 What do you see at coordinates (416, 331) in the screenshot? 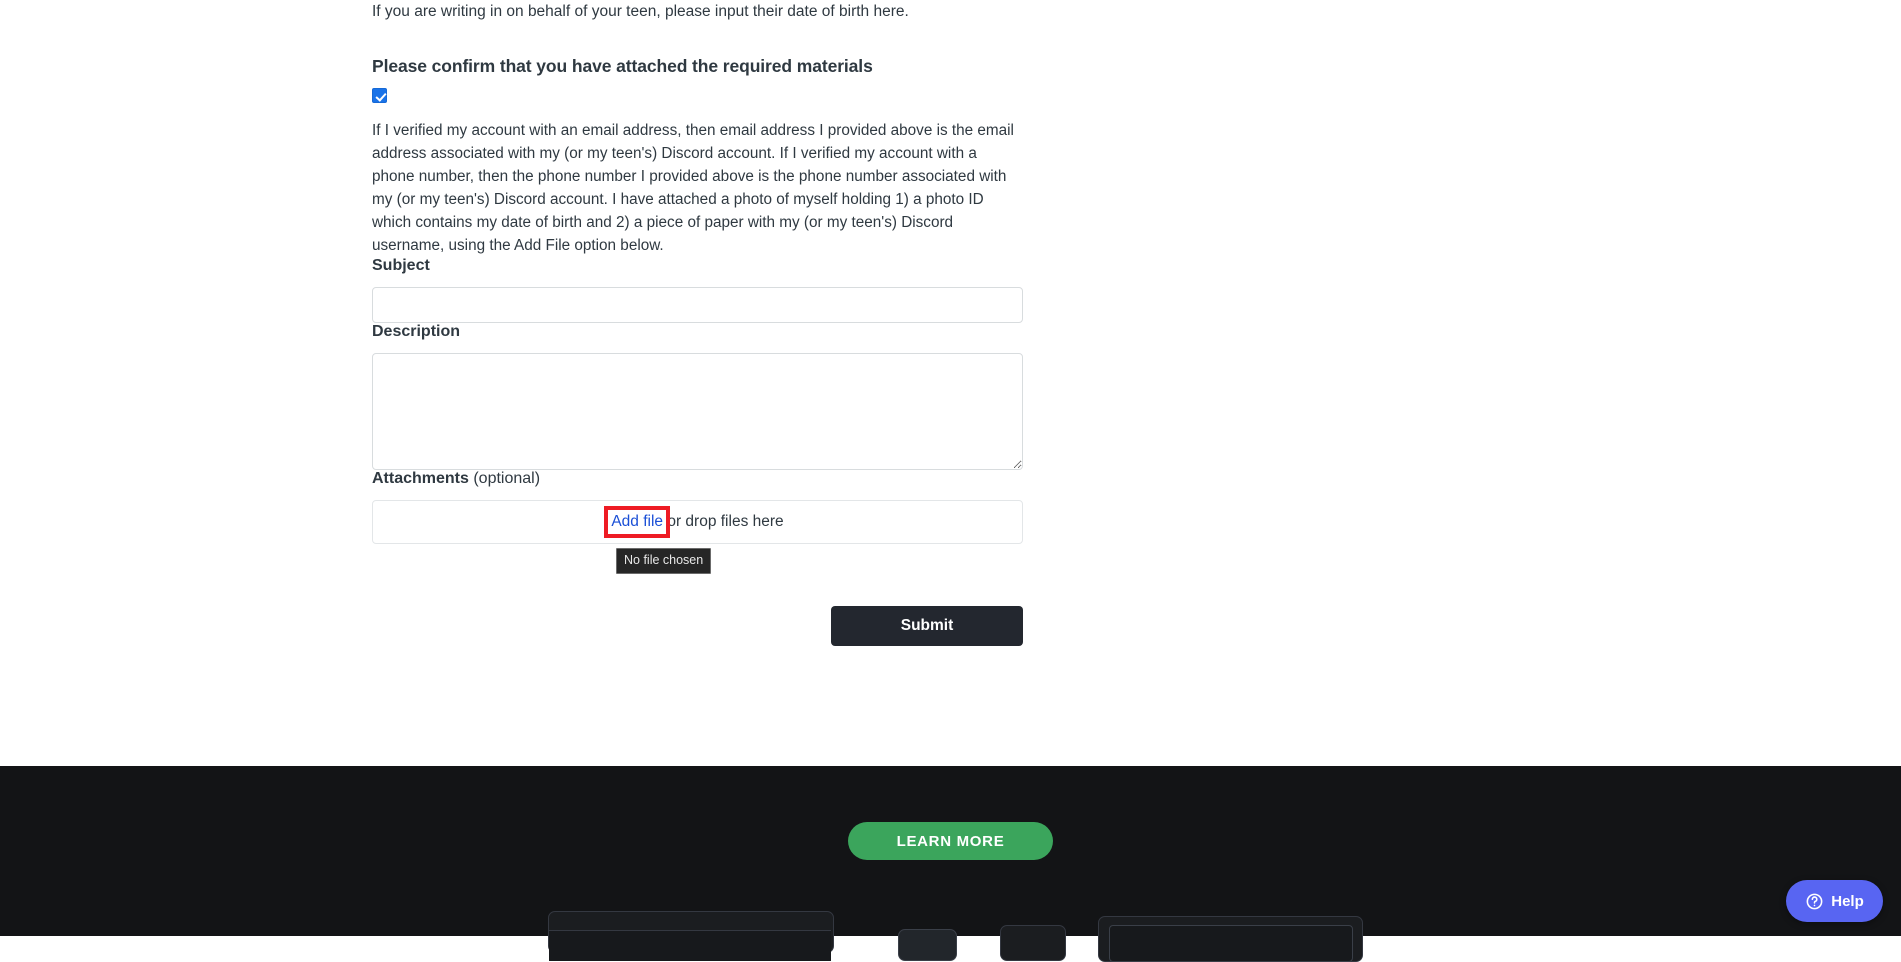
I see `description-label: Description` at bounding box center [416, 331].